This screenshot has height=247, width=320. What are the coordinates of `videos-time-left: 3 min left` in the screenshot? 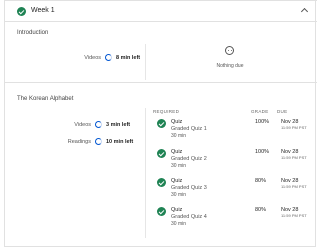 It's located at (118, 125).